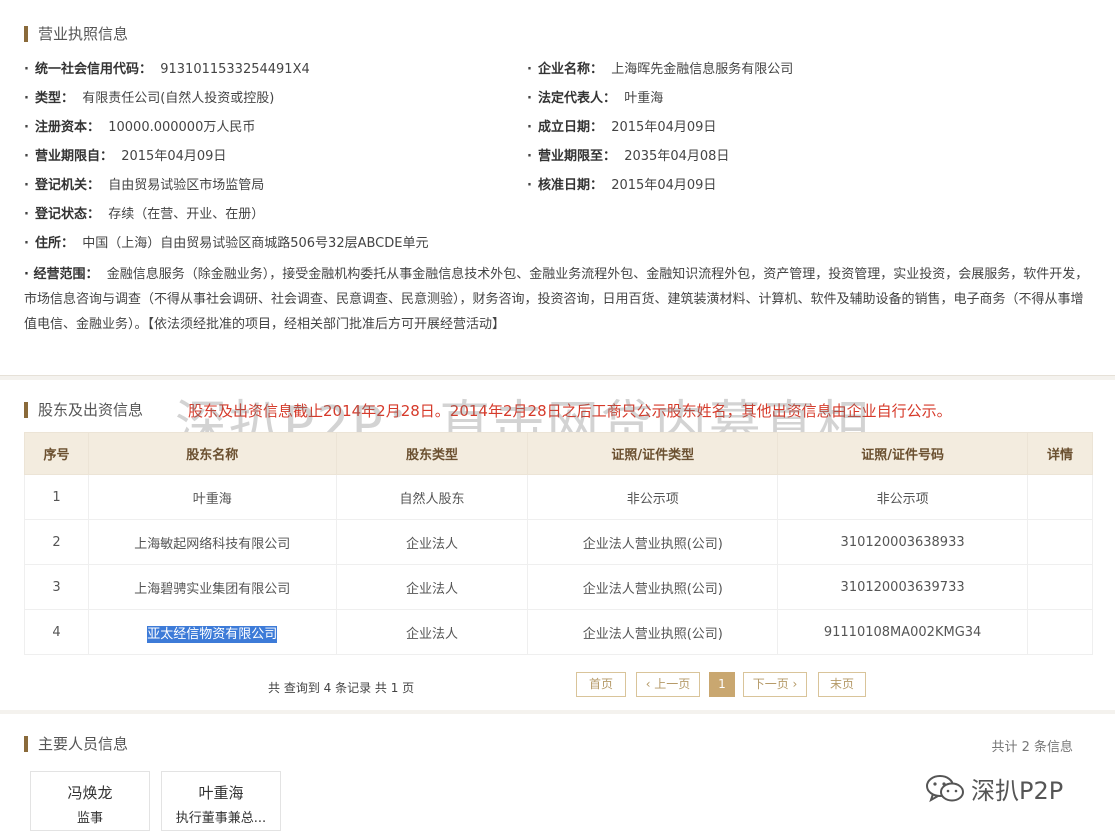 The height and width of the screenshot is (838, 1115). What do you see at coordinates (212, 542) in the screenshot?
I see `cell-name: 上海敏起网络科技有限公司` at bounding box center [212, 542].